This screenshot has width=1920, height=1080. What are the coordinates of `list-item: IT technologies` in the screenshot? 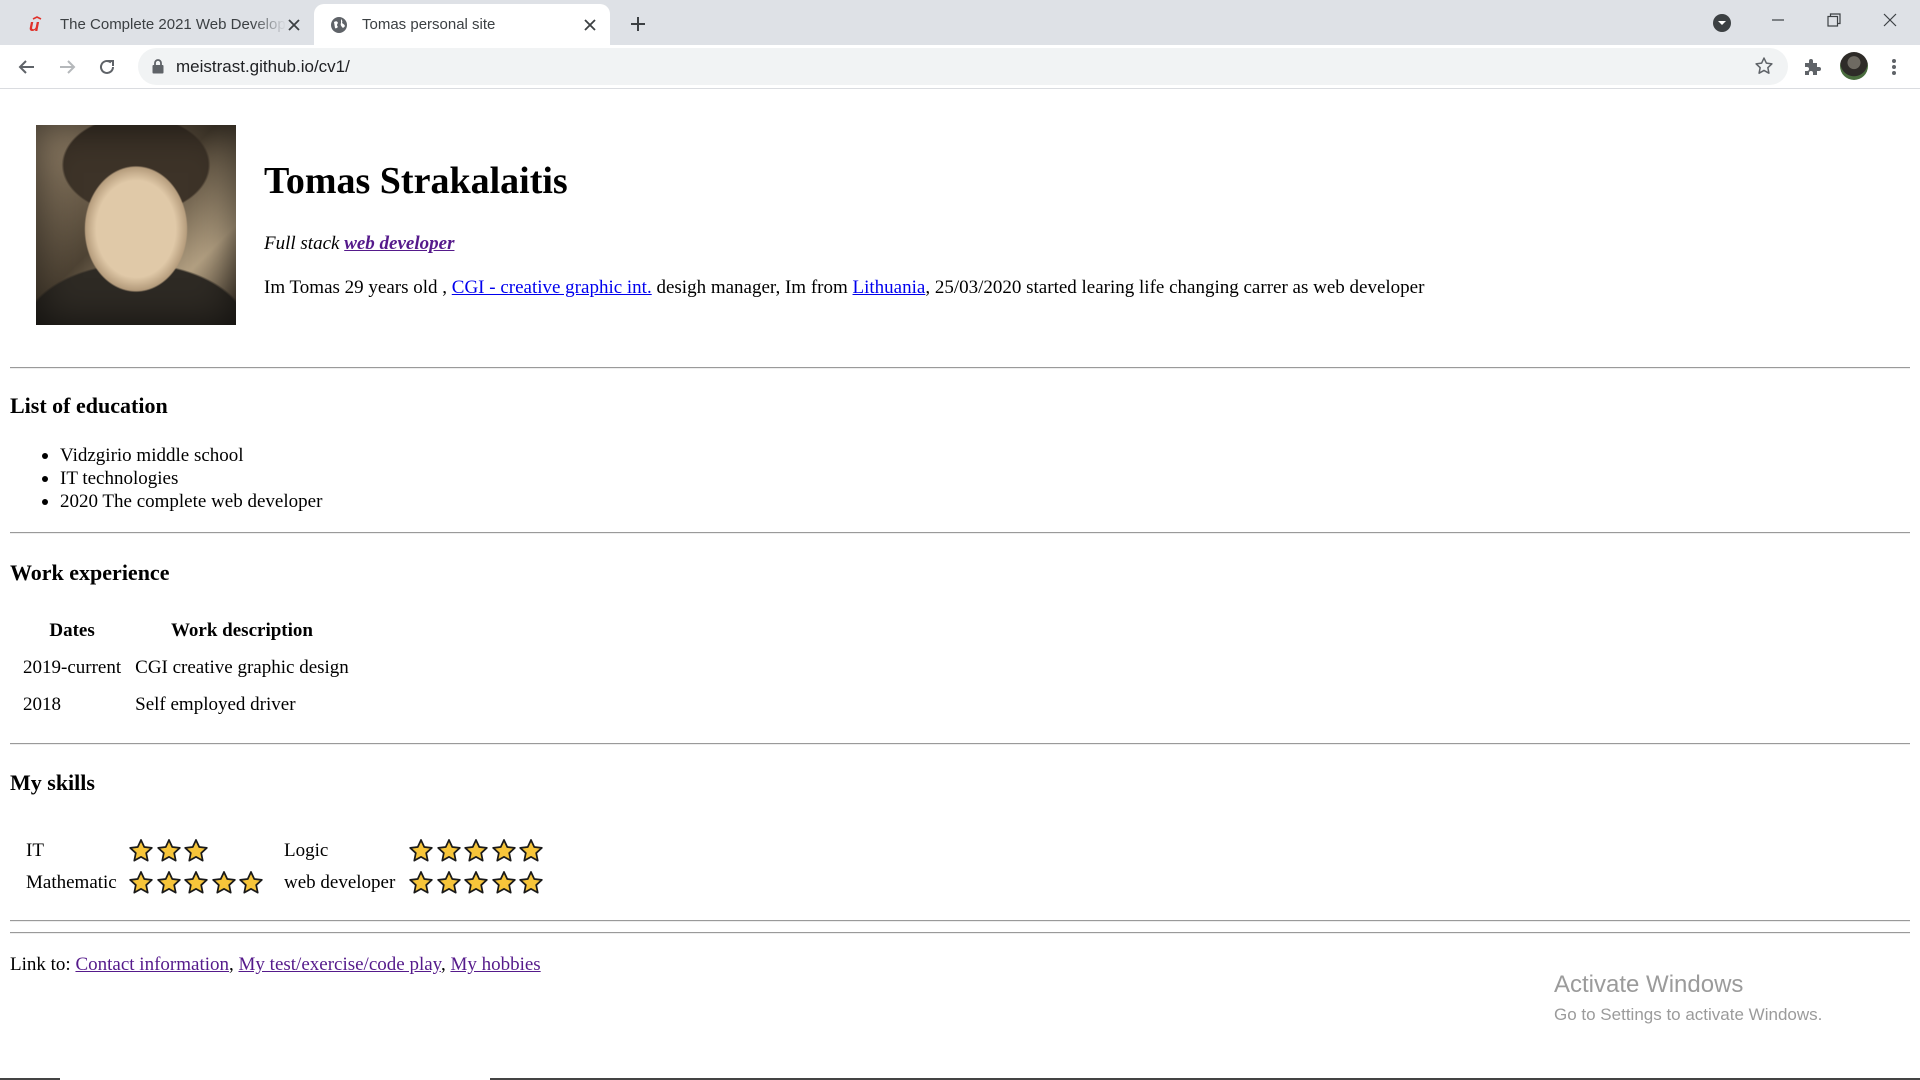 It's located at (181, 478).